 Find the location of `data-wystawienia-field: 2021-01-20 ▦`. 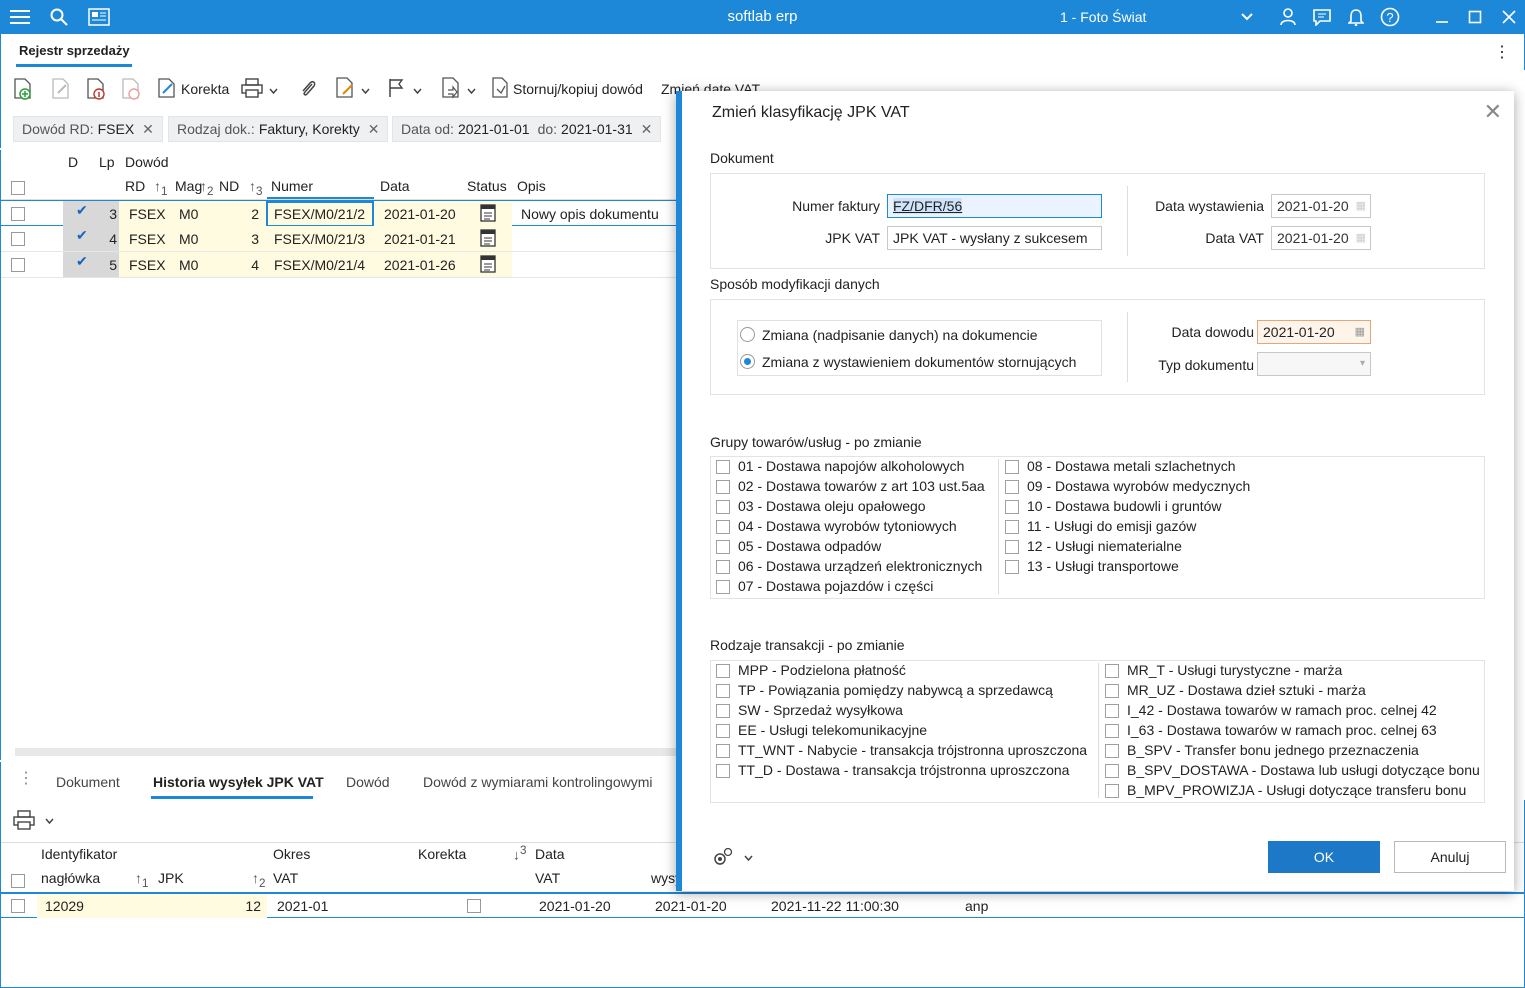

data-wystawienia-field: 2021-01-20 ▦ is located at coordinates (1321, 206).